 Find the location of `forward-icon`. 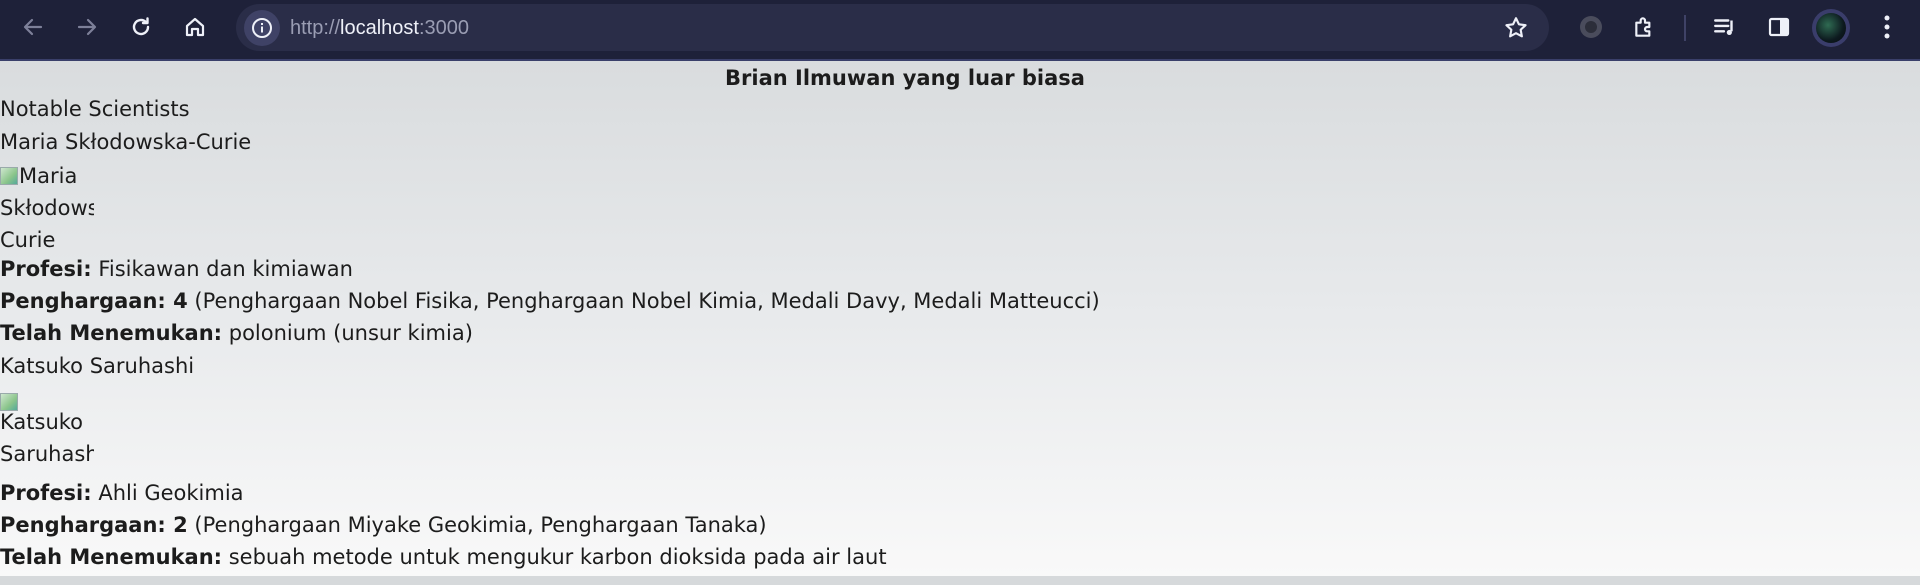

forward-icon is located at coordinates (87, 27).